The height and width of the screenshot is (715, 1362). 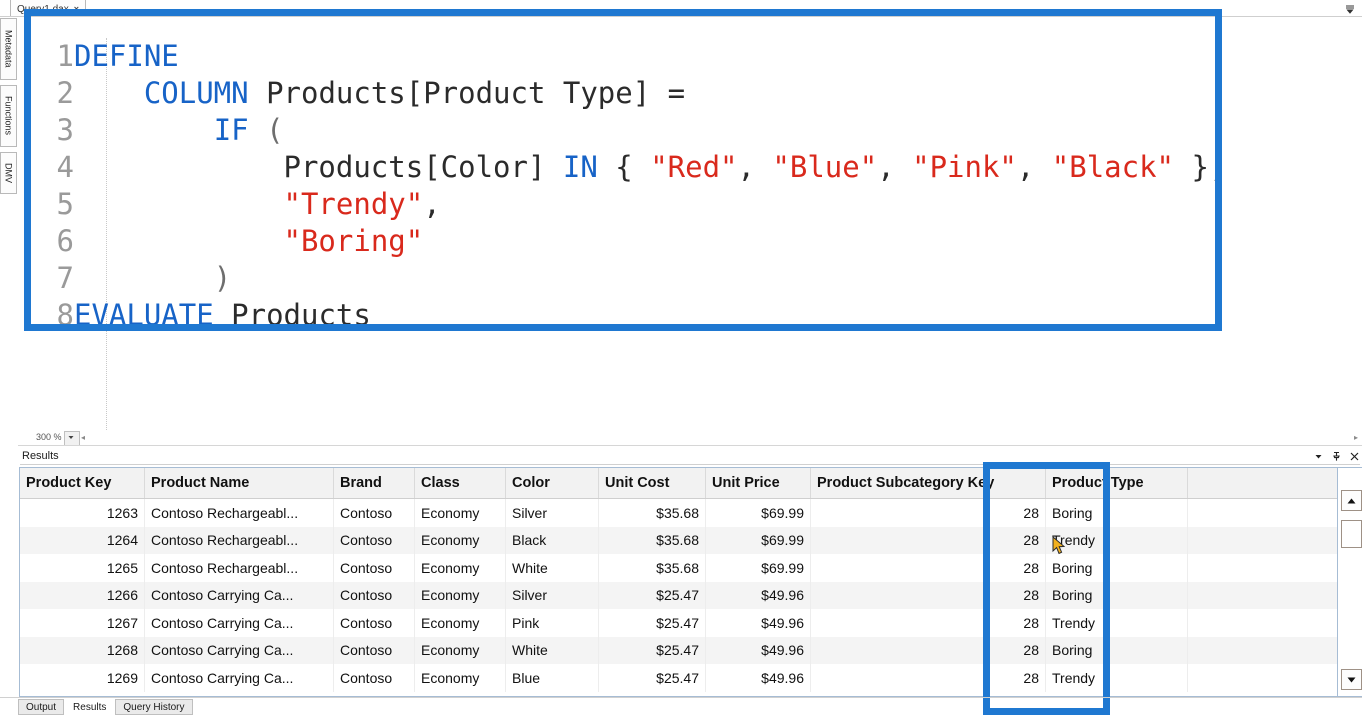 I want to click on cell-product-key: 1266, so click(x=82, y=595).